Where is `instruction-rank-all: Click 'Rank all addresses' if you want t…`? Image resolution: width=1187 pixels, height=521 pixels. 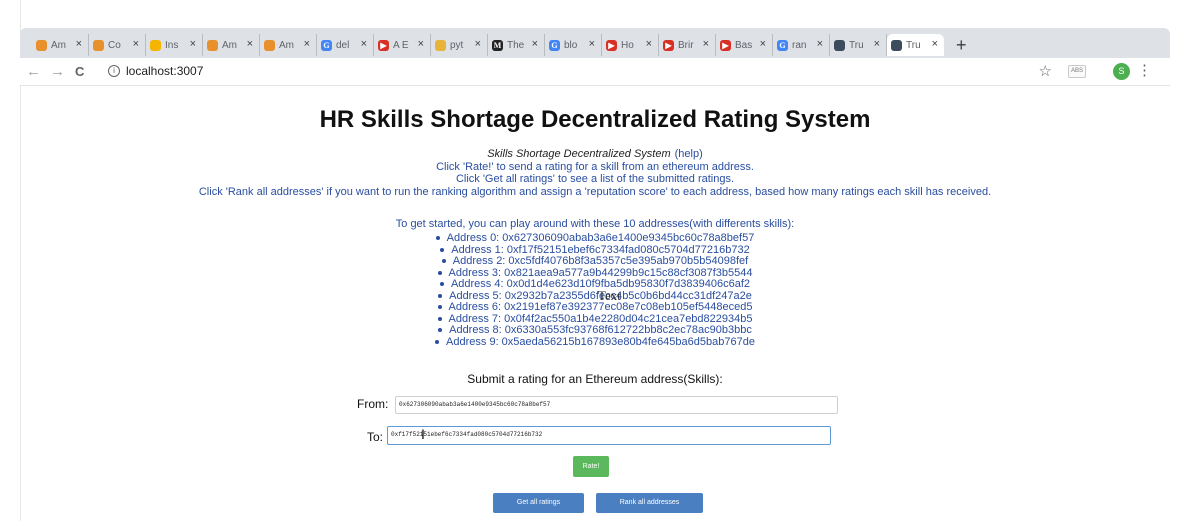
instruction-rank-all: Click 'Rank all addresses' if you want t… is located at coordinates (595, 192).